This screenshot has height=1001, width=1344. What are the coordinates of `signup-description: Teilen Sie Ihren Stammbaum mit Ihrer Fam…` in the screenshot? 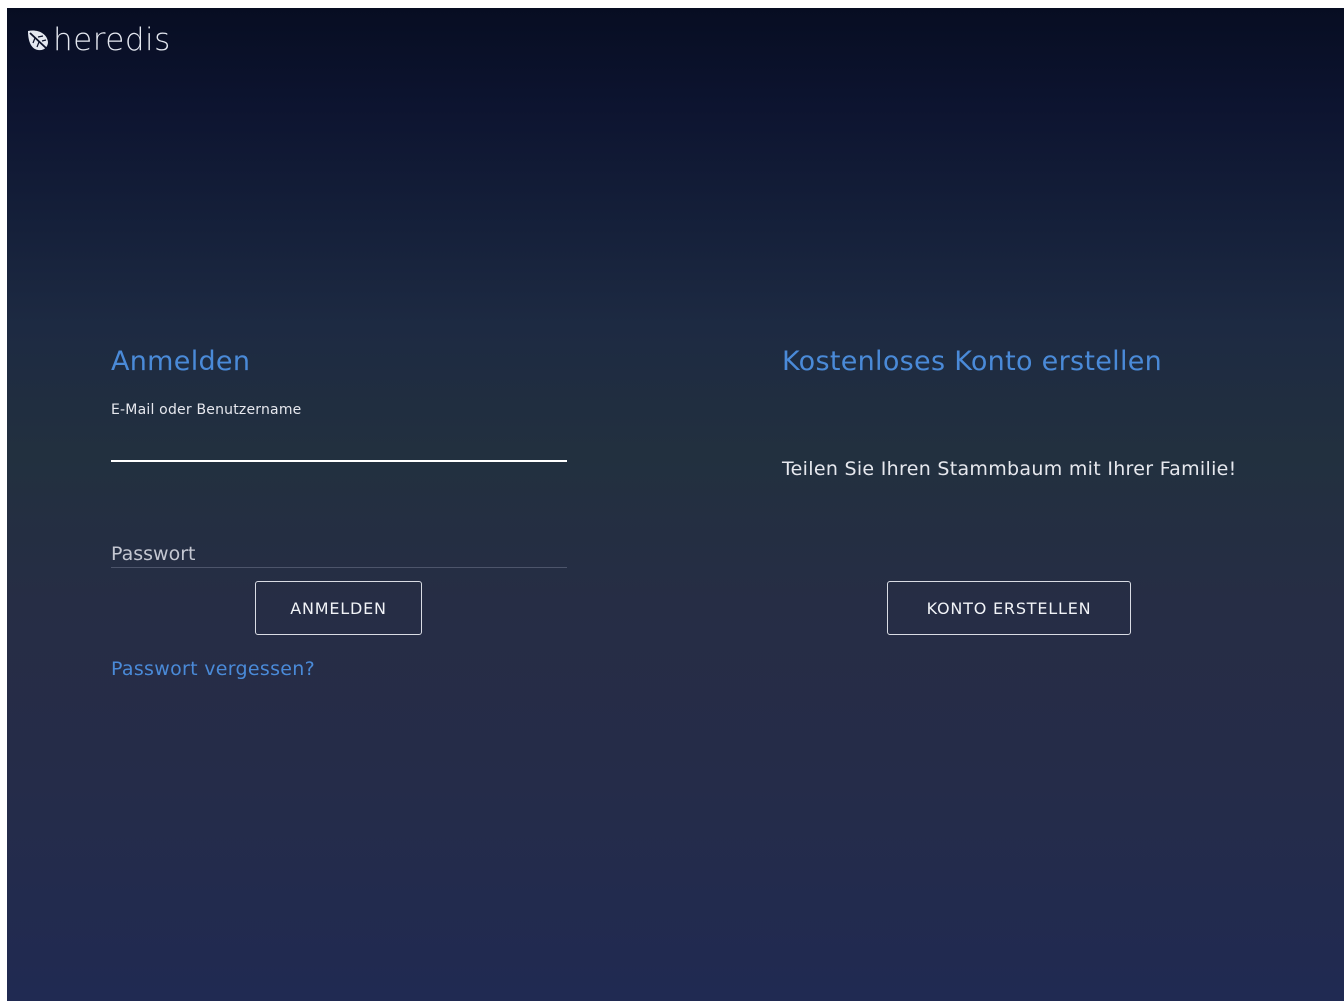 It's located at (1009, 469).